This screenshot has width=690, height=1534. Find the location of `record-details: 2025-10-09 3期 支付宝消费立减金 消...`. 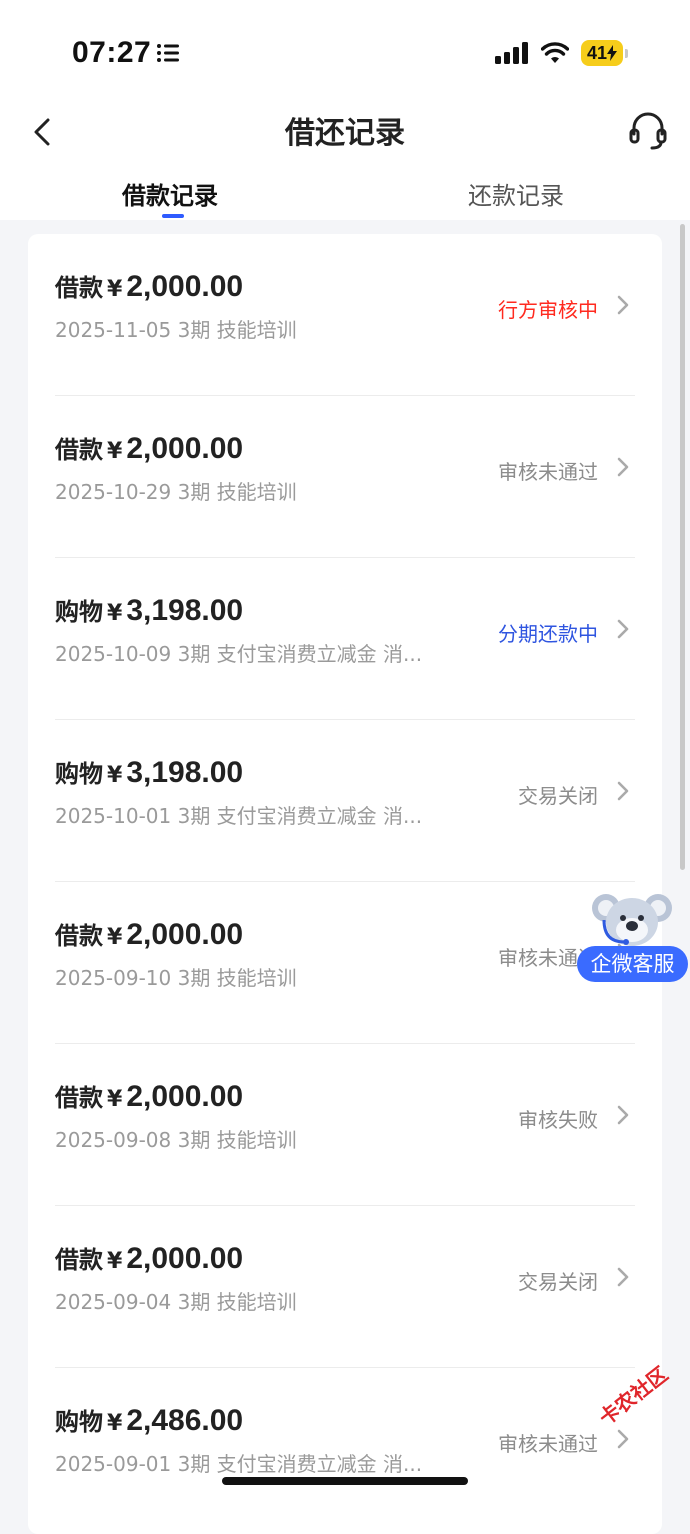

record-details: 2025-10-09 3期 支付宝消费立减金 消... is located at coordinates (239, 654).